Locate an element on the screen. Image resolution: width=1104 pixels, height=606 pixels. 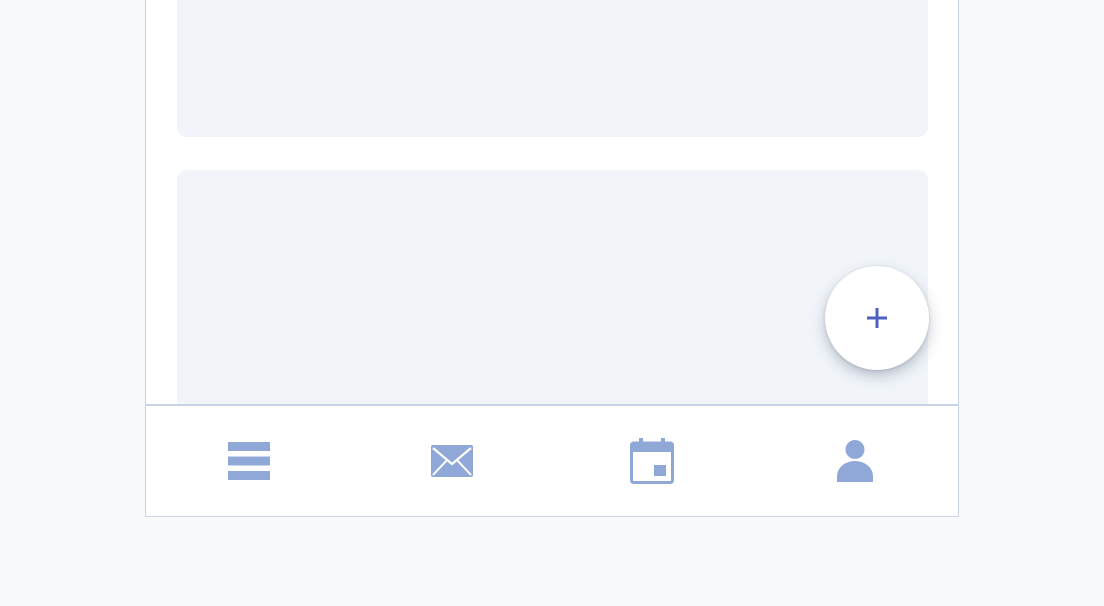
calendar-icon is located at coordinates (652, 461).